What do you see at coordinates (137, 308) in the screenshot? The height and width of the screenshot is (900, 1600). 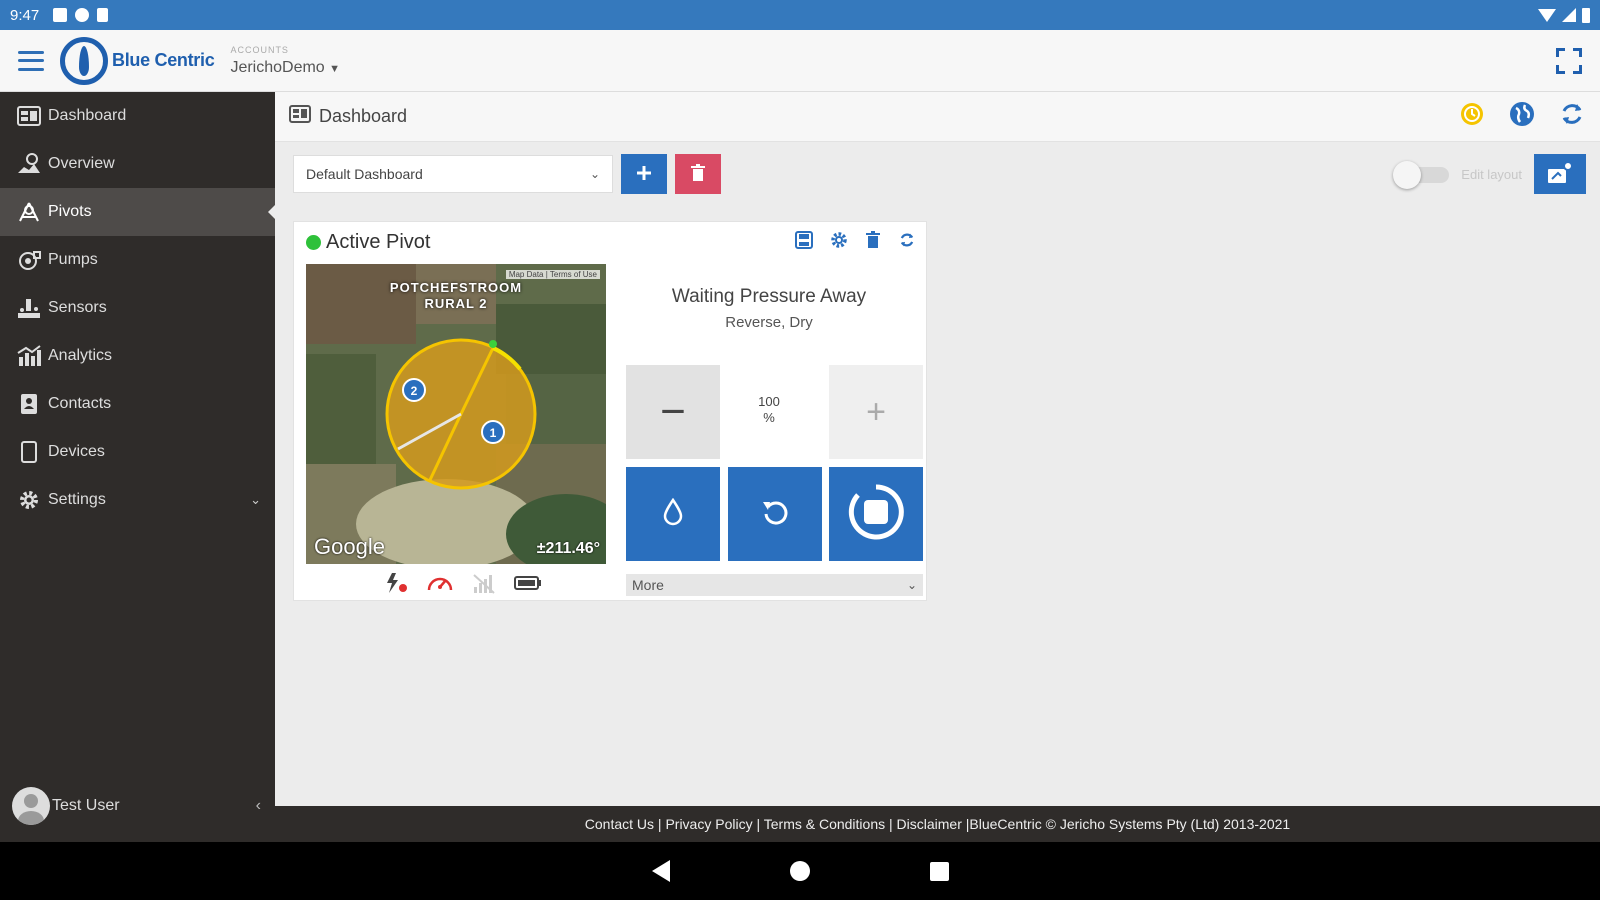 I see `sidebar-item-sensors: Sensors` at bounding box center [137, 308].